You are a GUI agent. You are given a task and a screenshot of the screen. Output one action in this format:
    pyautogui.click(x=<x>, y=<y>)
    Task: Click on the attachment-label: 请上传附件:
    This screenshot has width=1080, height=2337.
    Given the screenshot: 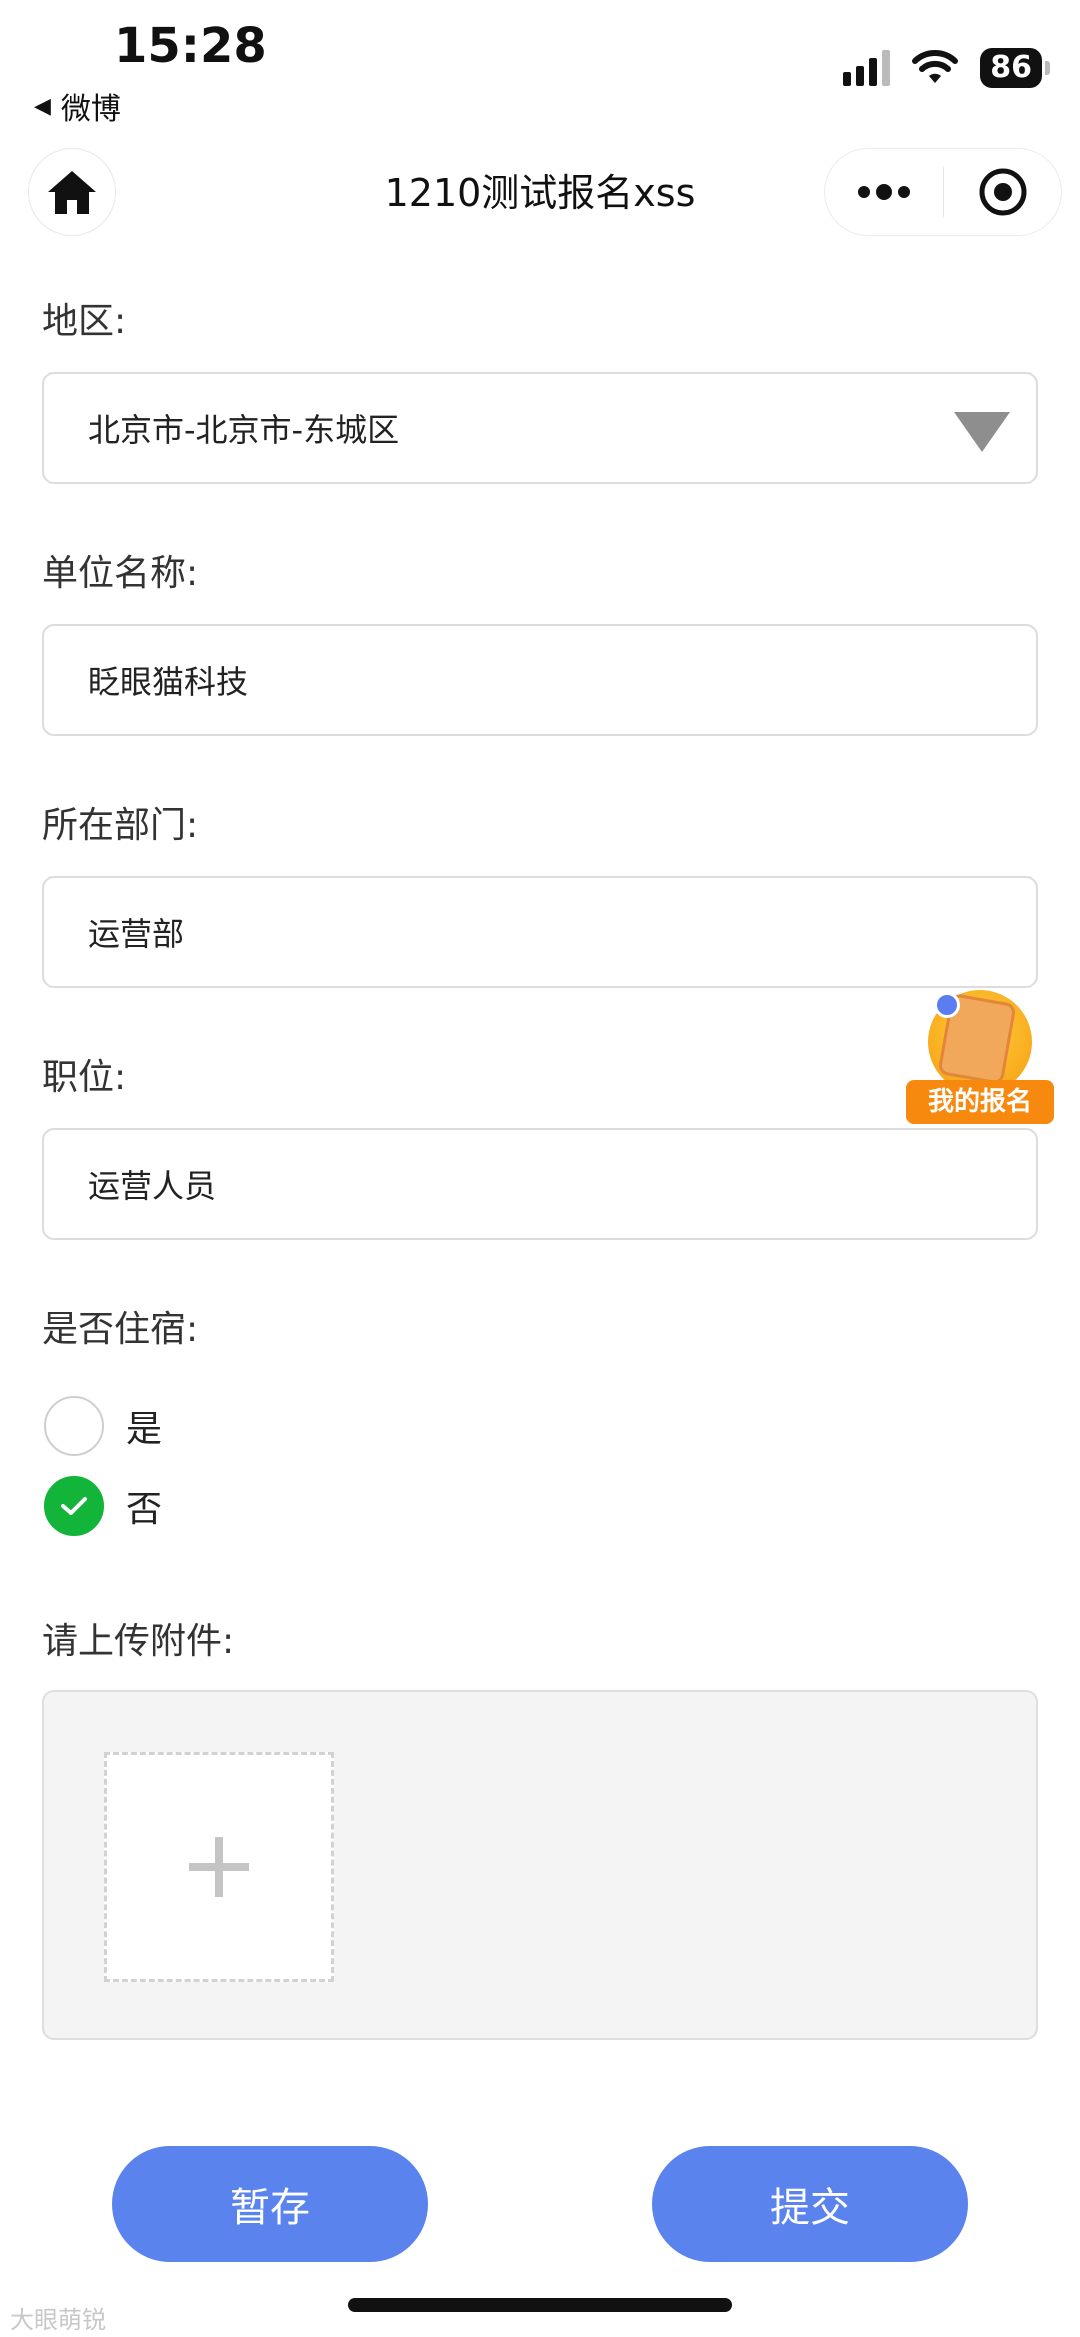 What is the action you would take?
    pyautogui.click(x=138, y=1641)
    